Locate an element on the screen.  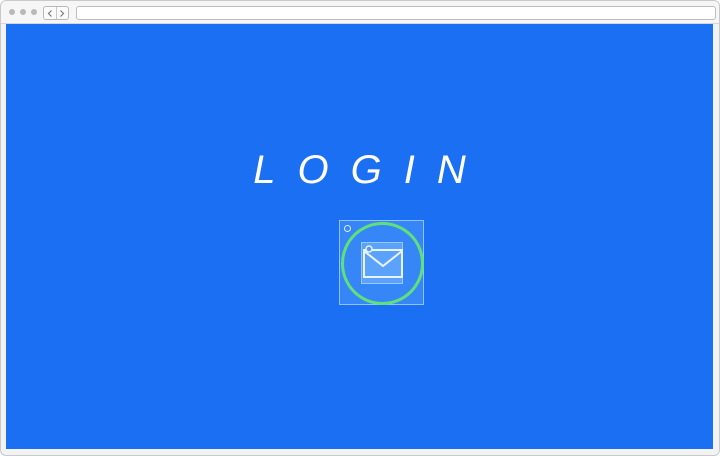
browser-toolbar is located at coordinates (360, 12).